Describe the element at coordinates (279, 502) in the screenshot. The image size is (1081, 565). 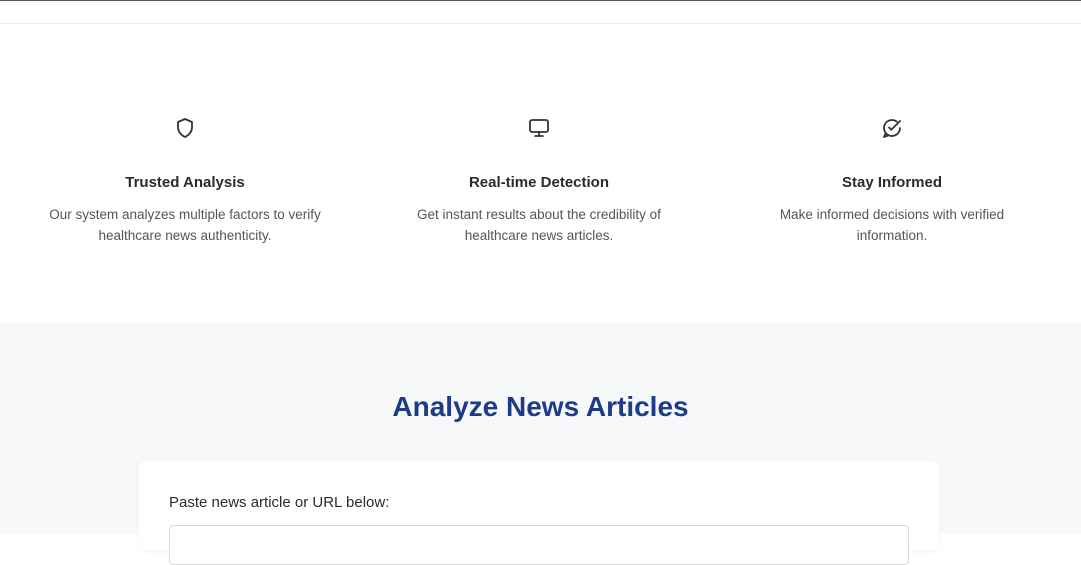
I see `article-input-label: Paste news article or URL below:` at that location.